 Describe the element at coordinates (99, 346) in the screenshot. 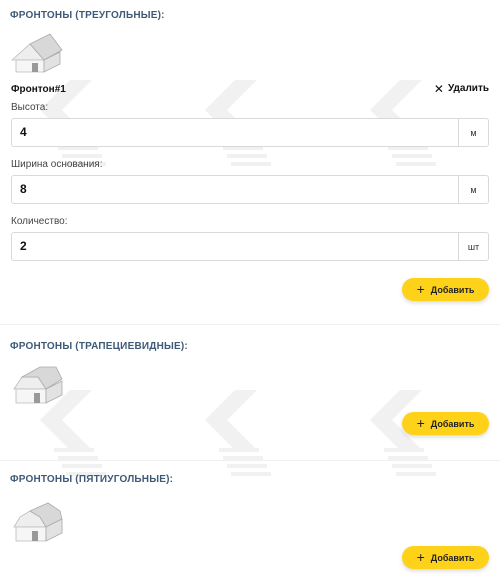

I see `section-title: ФРОНТОНЫ (ТРАПЕЦИЕВИДНЫЕ):` at that location.